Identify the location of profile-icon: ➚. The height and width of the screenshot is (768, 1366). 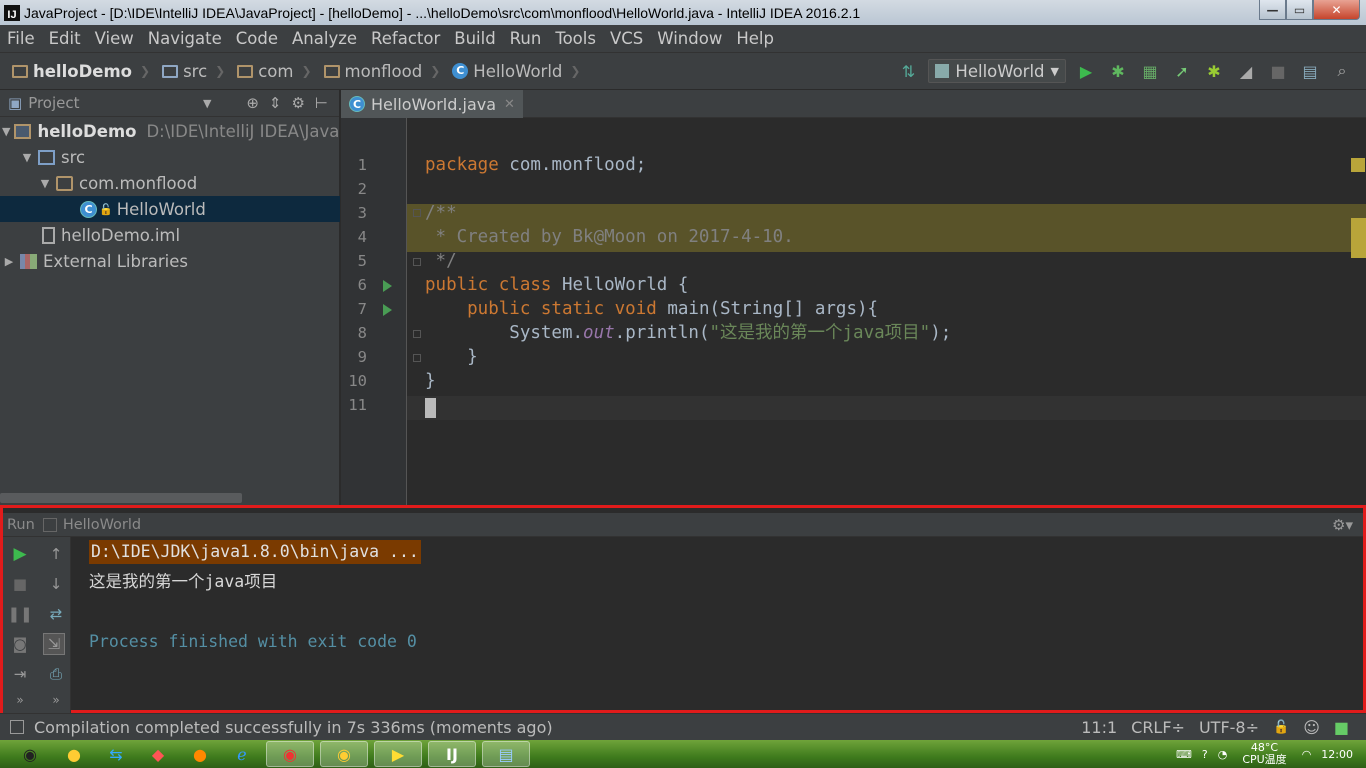
(1182, 71).